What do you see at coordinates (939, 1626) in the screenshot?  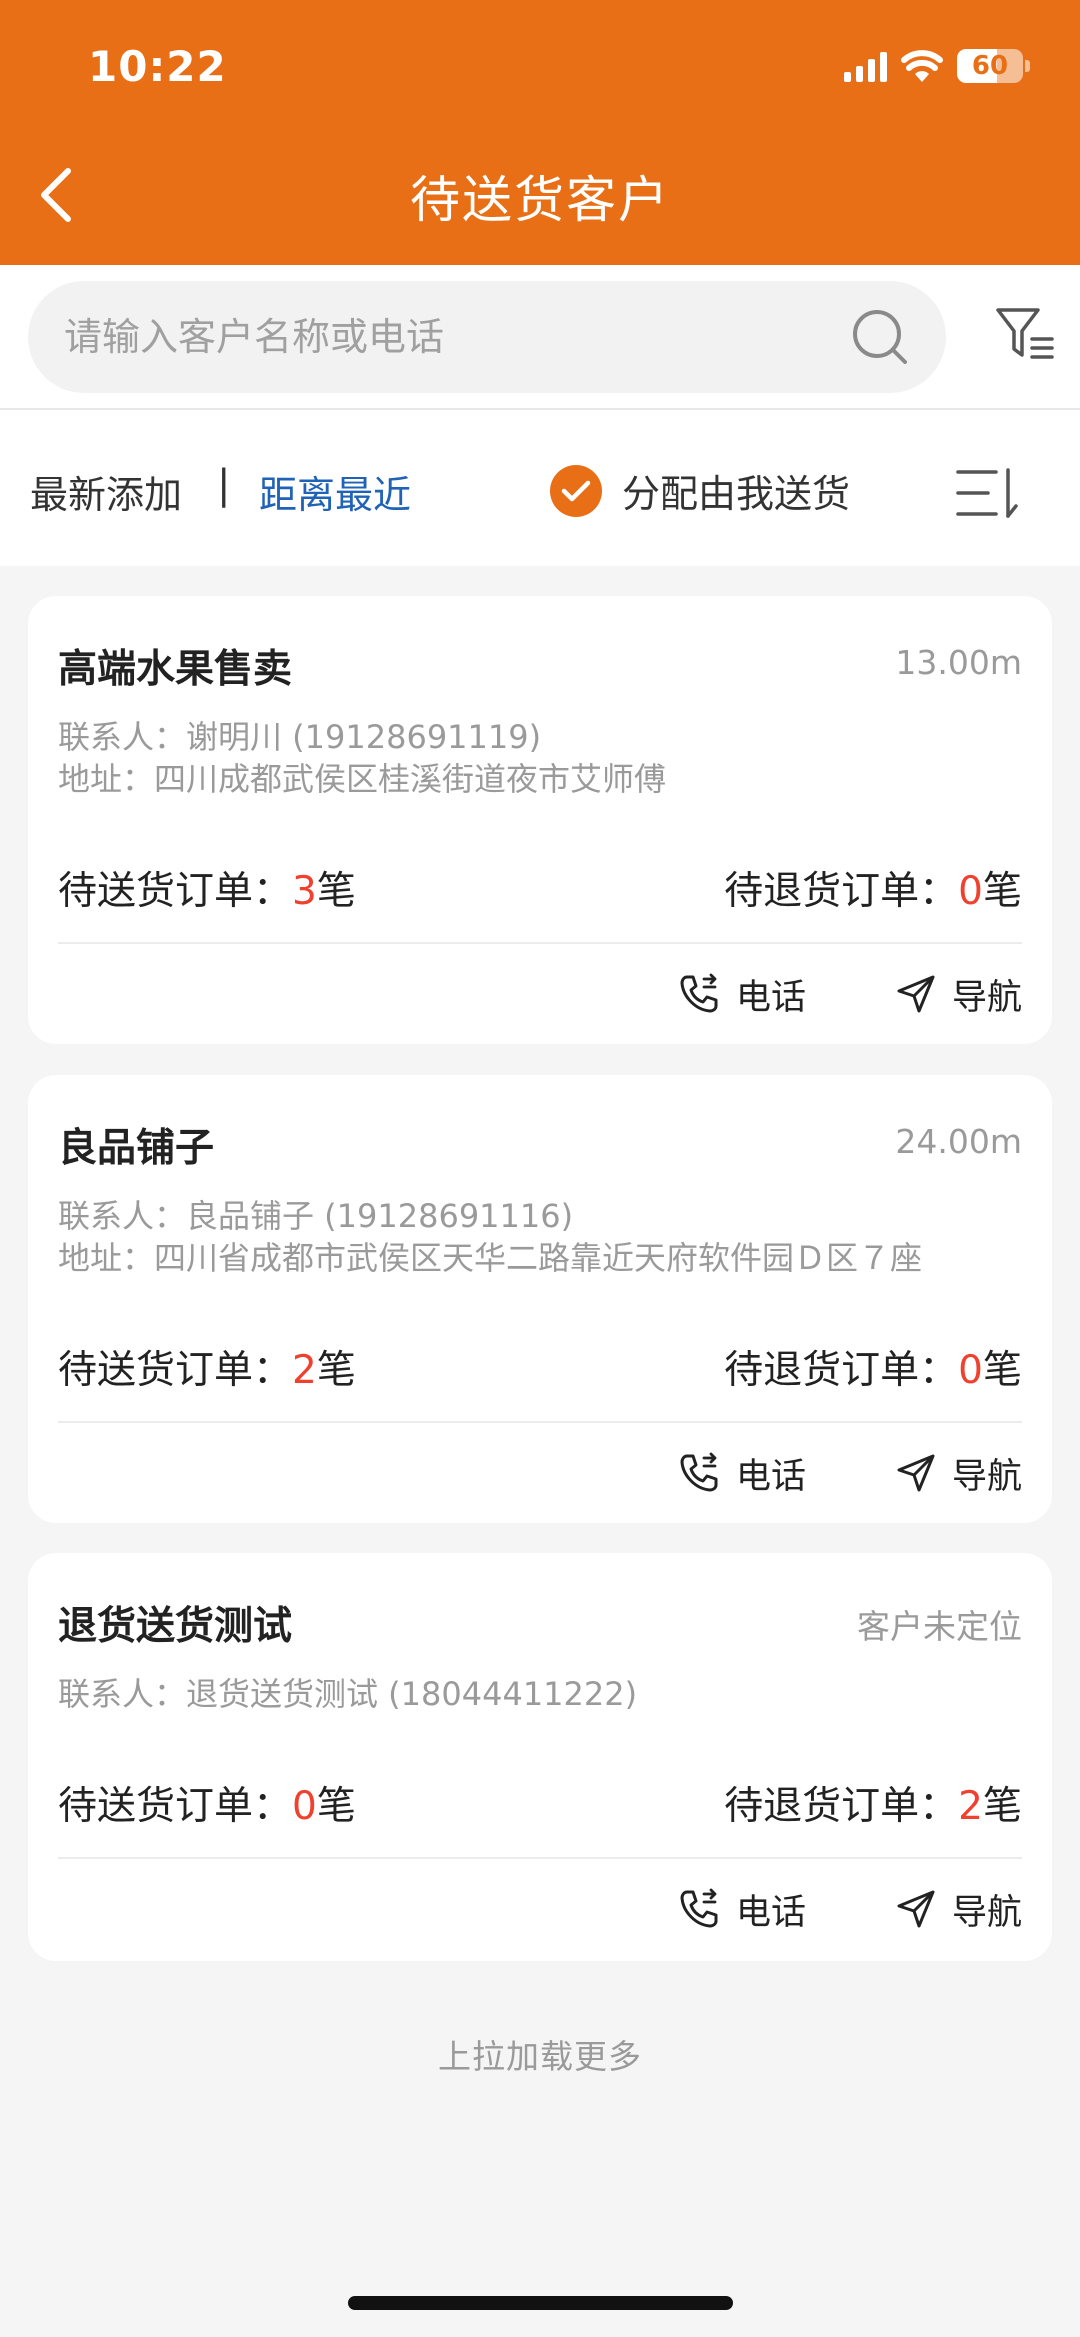 I see `customer-distance: 客户未定位` at bounding box center [939, 1626].